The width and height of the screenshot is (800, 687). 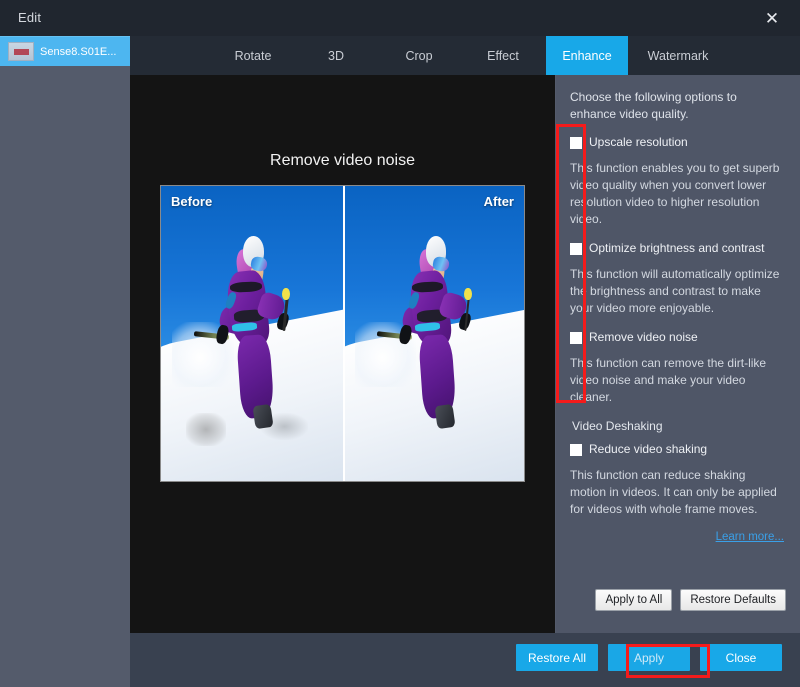 What do you see at coordinates (617, 426) in the screenshot?
I see `section-title-video-deshaking: Video Deshaking` at bounding box center [617, 426].